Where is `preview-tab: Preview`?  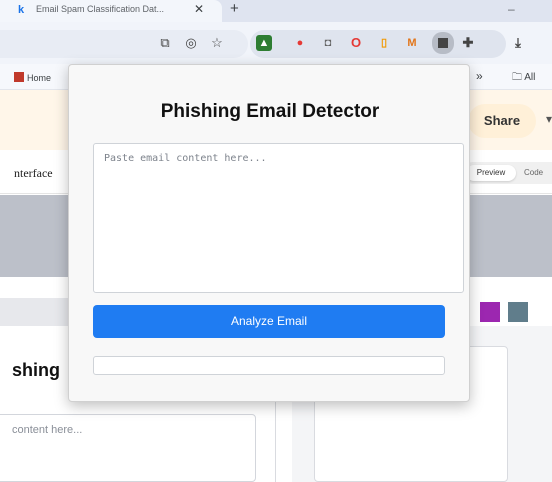 preview-tab: Preview is located at coordinates (491, 173).